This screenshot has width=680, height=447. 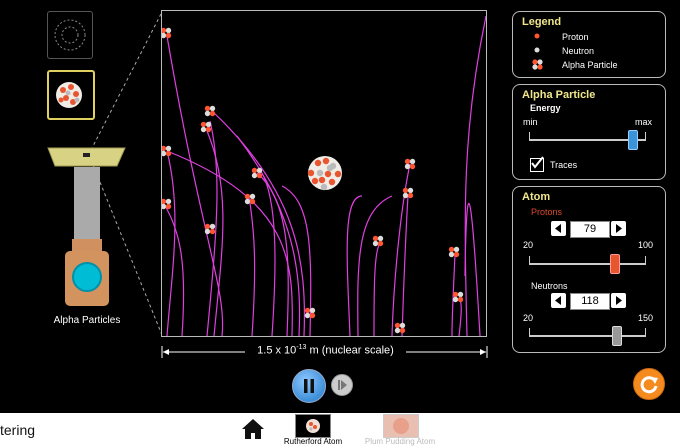 I want to click on alpha-particle-panel: Alpha Particle Energy min max Traces, so click(x=589, y=132).